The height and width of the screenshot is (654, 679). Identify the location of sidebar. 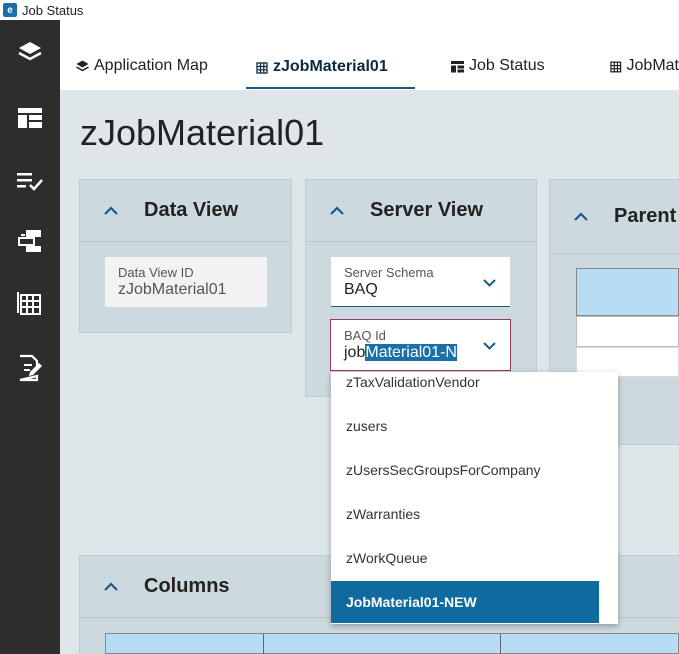
(30, 337).